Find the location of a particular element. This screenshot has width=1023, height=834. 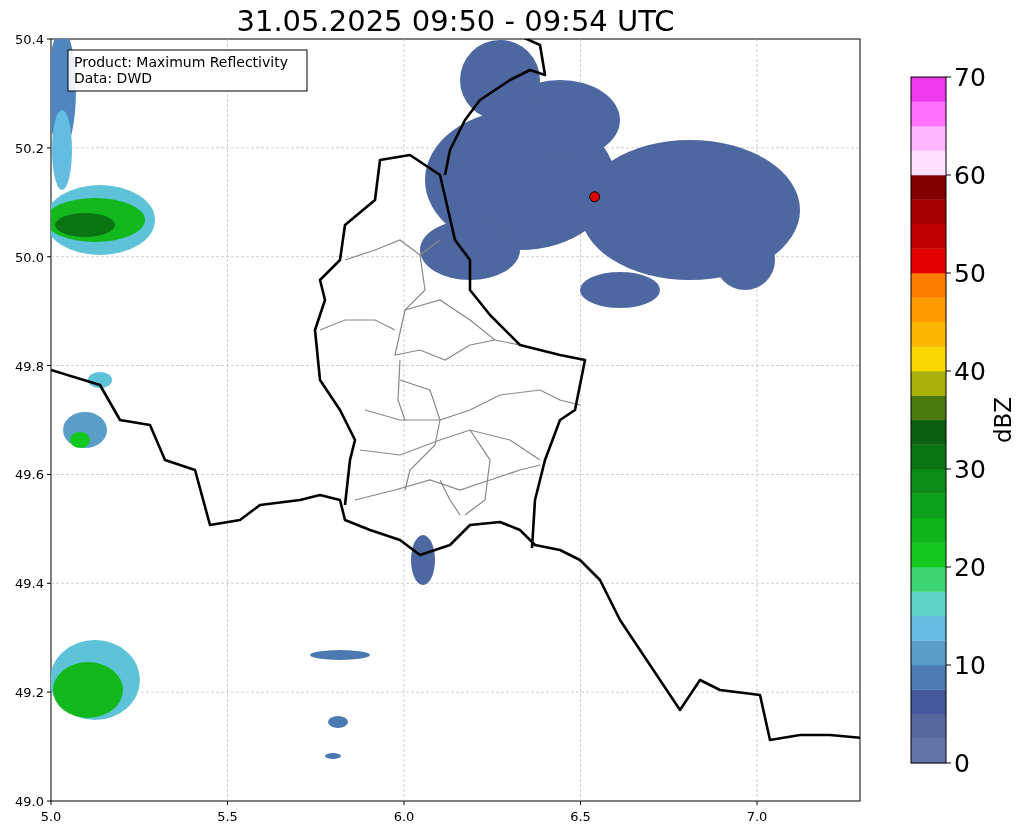

colorbar-tick-label: 10 is located at coordinates (970, 665).